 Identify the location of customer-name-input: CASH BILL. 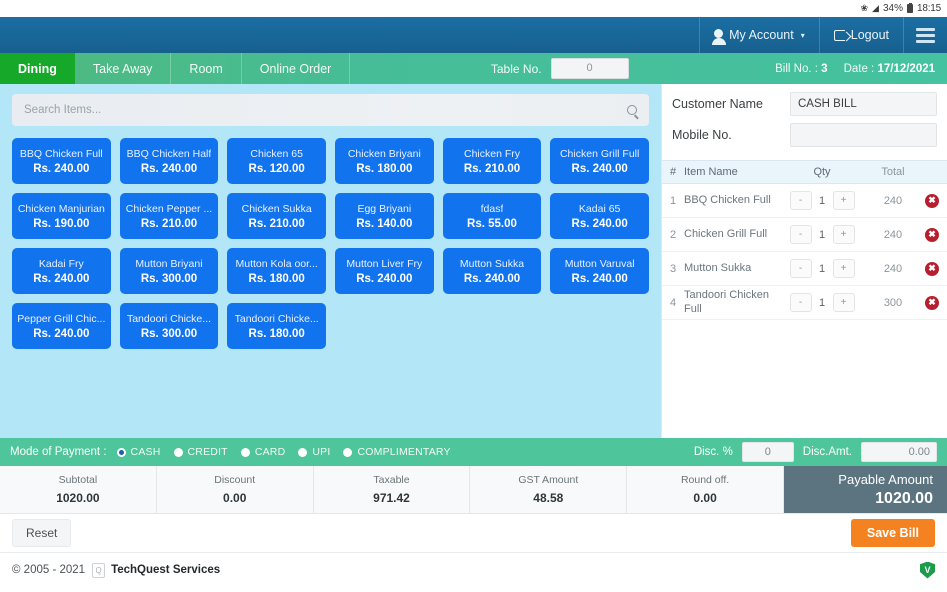
(863, 104).